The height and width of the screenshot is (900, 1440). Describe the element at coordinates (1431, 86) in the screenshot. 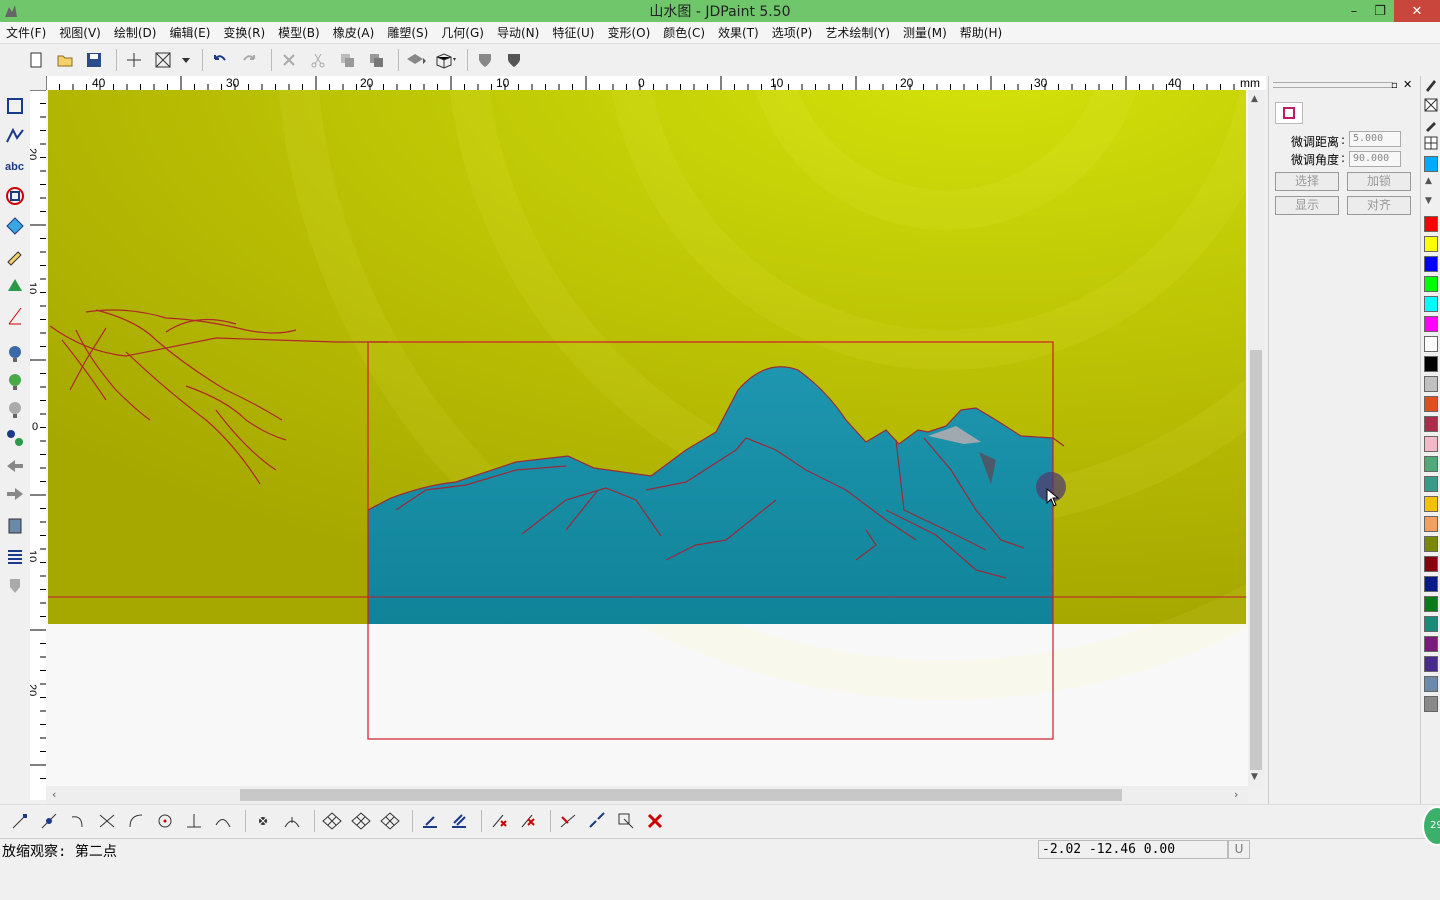

I see `pen-tool-icon` at that location.